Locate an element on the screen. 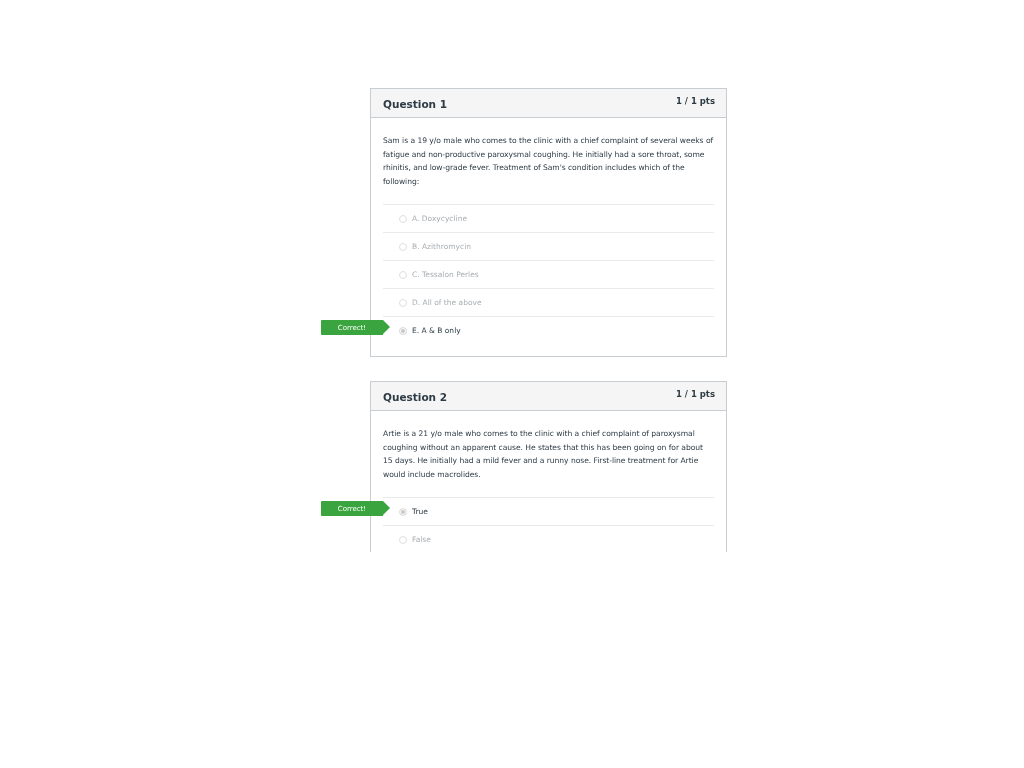 This screenshot has width=1024, height=768. question-title: Question 1 is located at coordinates (415, 104).